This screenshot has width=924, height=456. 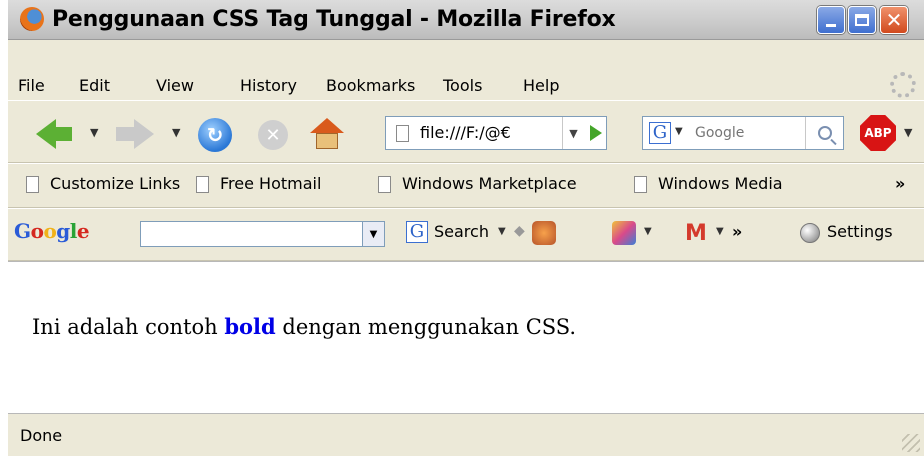 I want to click on settings-icon, so click(x=810, y=233).